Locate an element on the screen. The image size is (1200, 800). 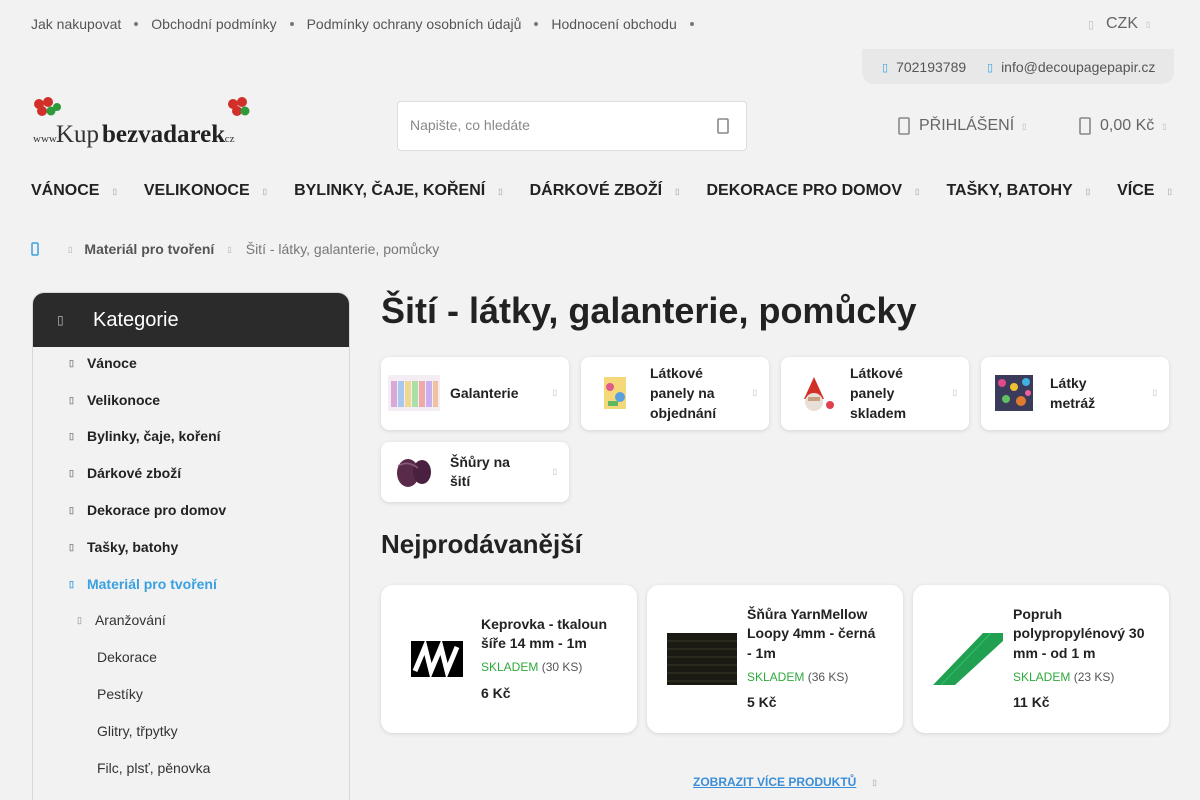
sidebar-item-bylinky: ▯ Bylinky, čaje, koření is located at coordinates (145, 436).